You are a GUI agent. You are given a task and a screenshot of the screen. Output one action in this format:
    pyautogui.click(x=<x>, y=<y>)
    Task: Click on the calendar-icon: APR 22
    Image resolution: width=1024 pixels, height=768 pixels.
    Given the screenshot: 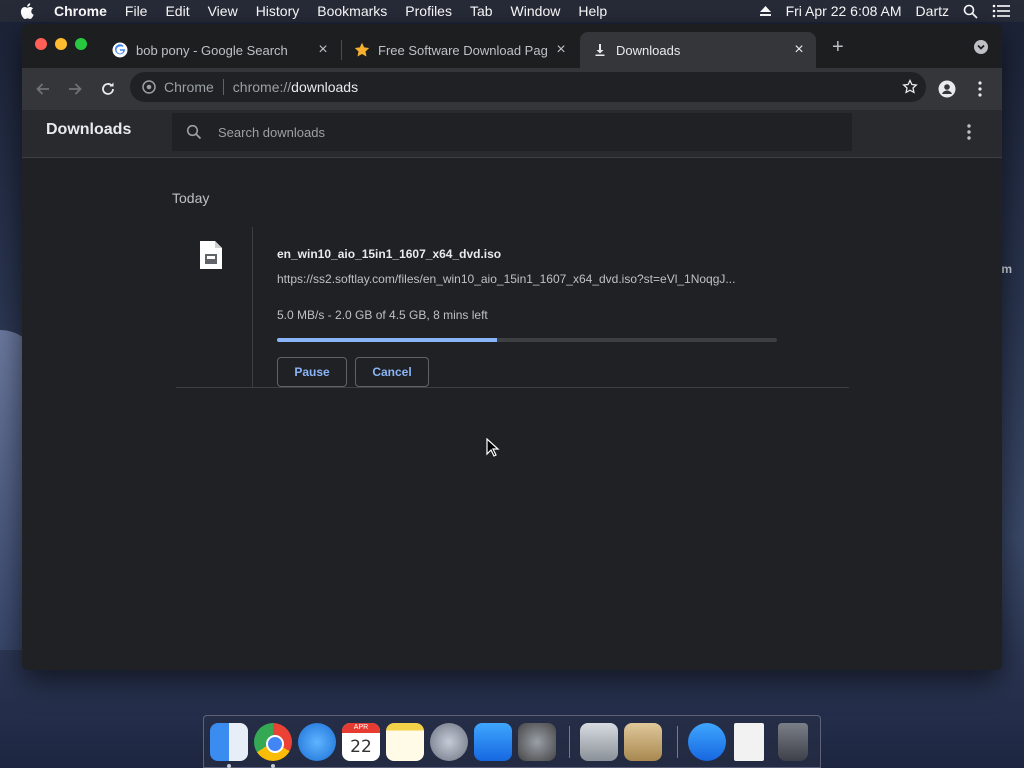 What is the action you would take?
    pyautogui.click(x=361, y=742)
    